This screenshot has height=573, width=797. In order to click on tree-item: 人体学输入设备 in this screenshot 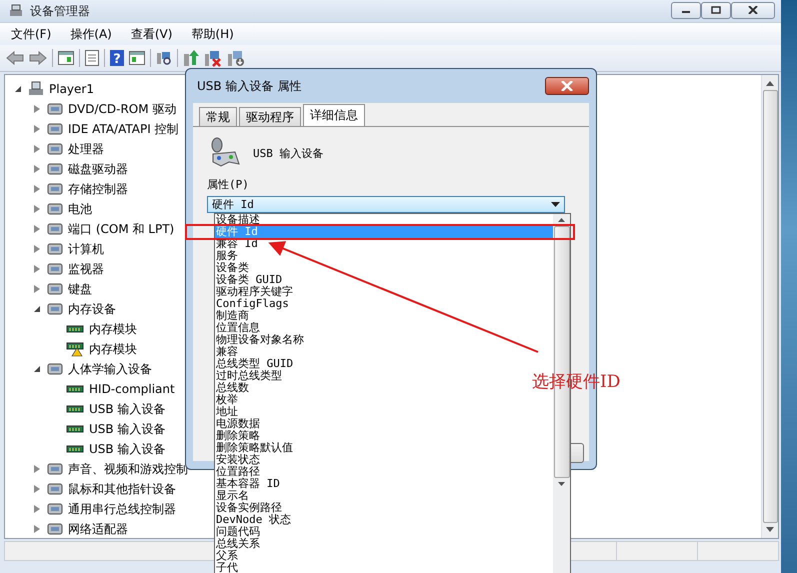, I will do `click(110, 369)`.